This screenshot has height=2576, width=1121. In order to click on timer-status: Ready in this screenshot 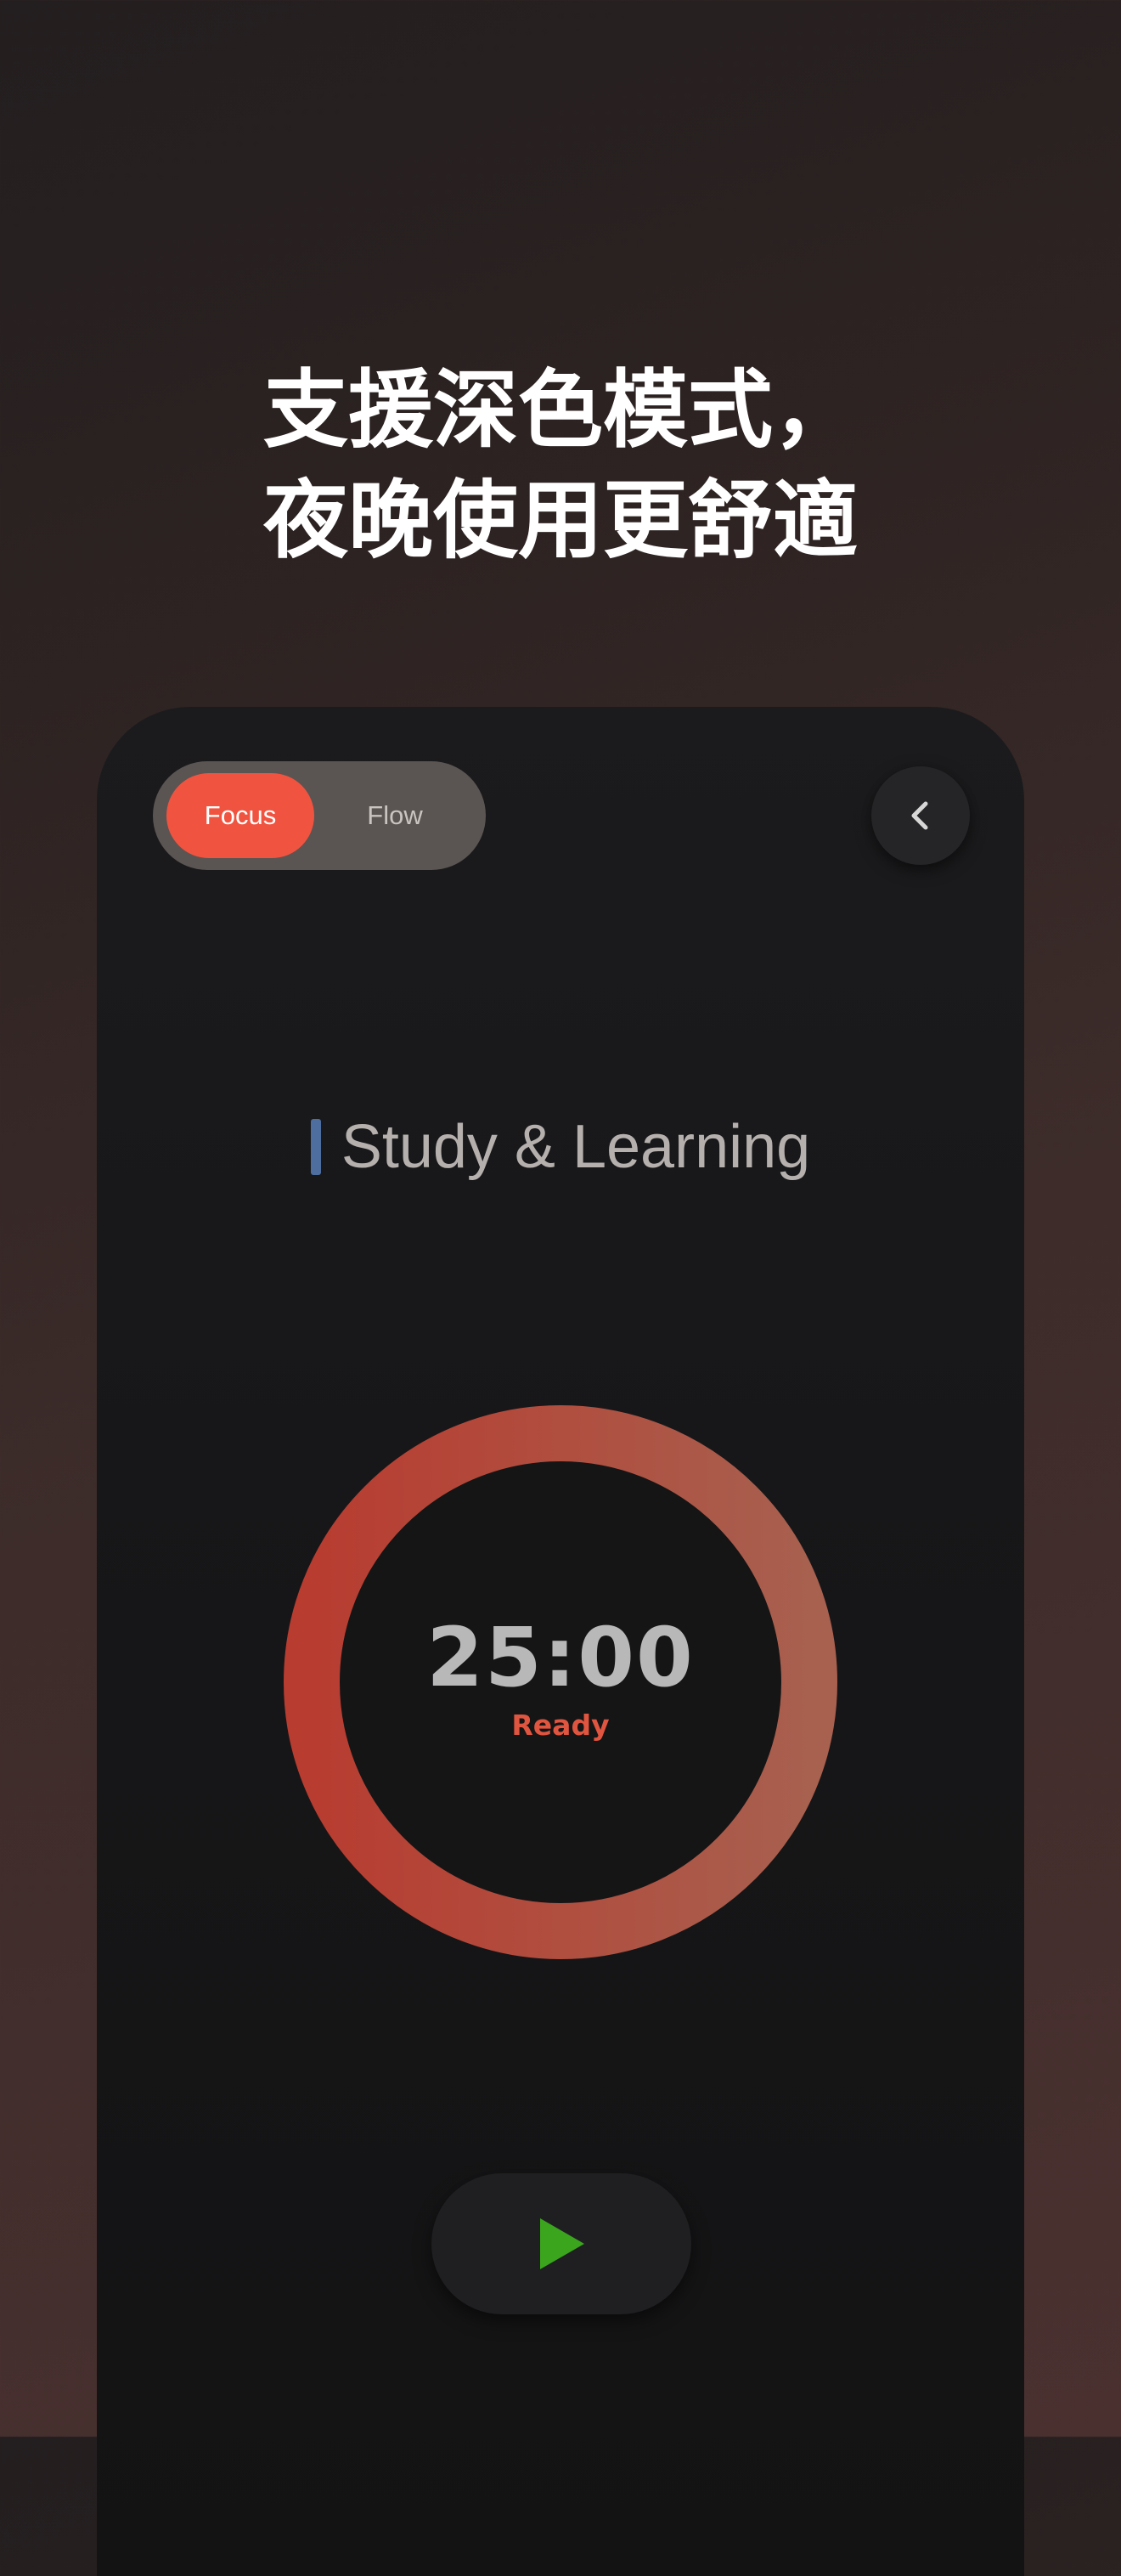, I will do `click(560, 1725)`.